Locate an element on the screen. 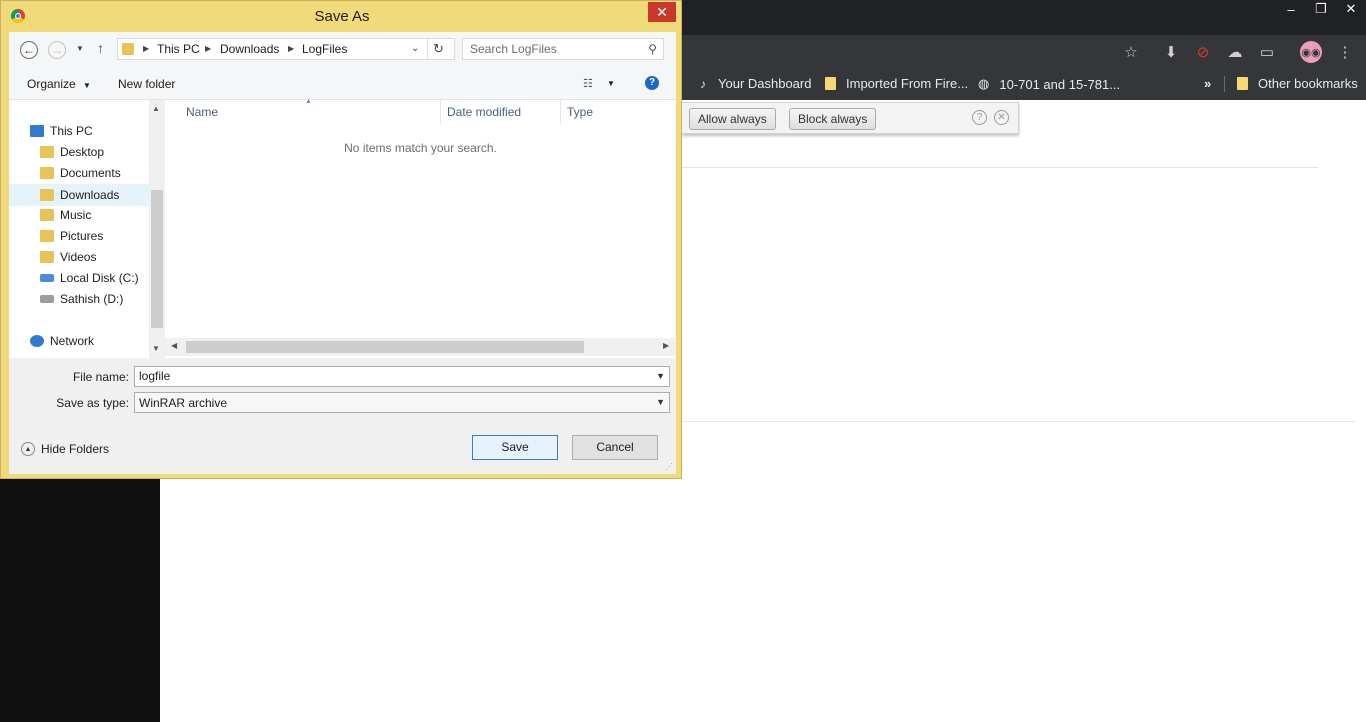 This screenshot has width=1366, height=722. scroll-right-icon: ▶ is located at coordinates (666, 345).